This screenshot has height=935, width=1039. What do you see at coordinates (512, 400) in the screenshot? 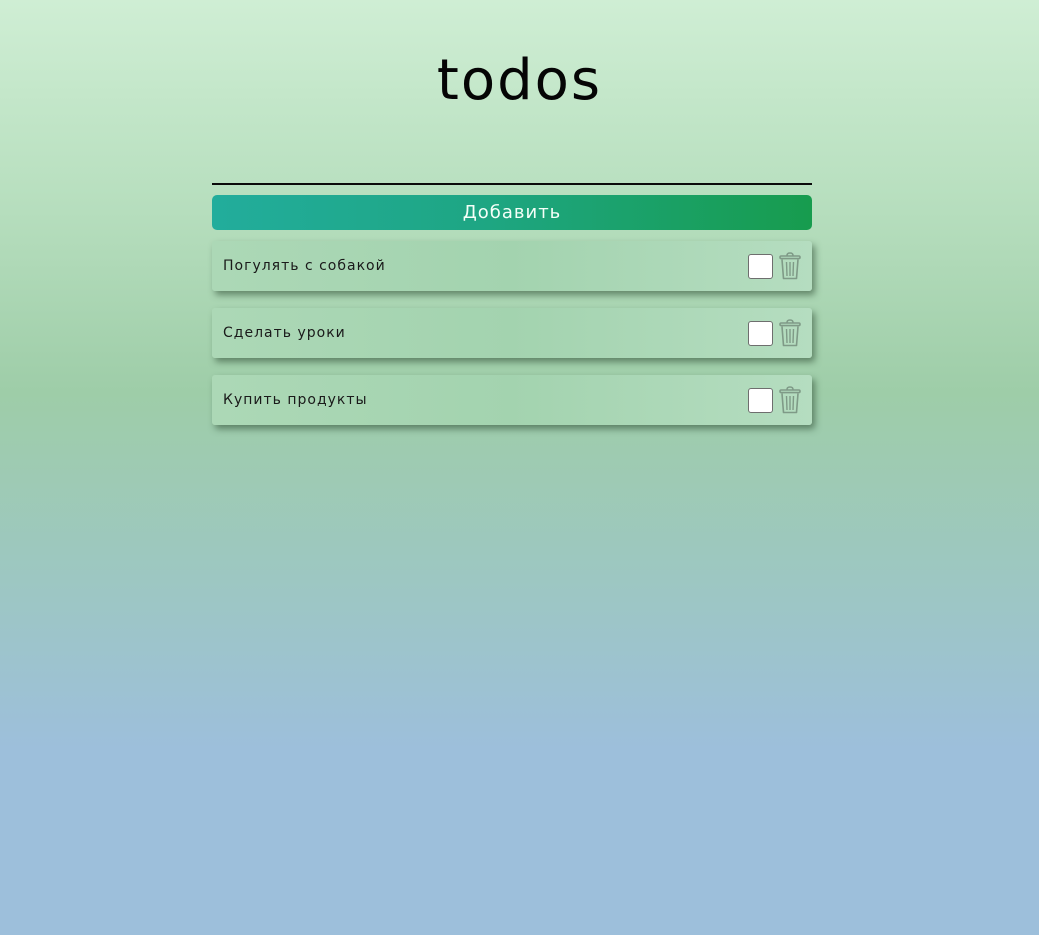
I see `todo-item: Купить продукты` at bounding box center [512, 400].